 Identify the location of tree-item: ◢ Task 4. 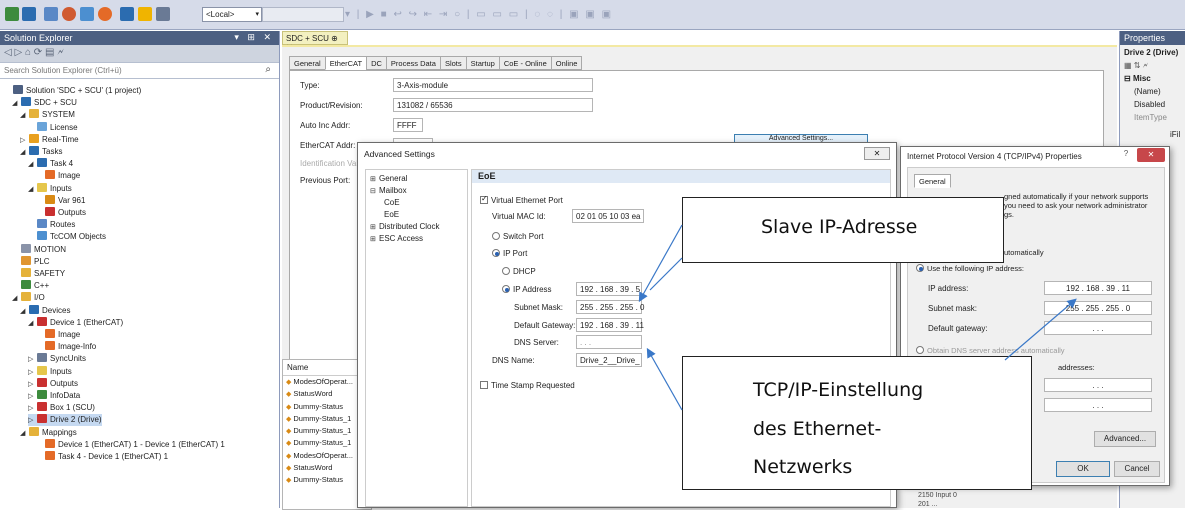
(50, 164).